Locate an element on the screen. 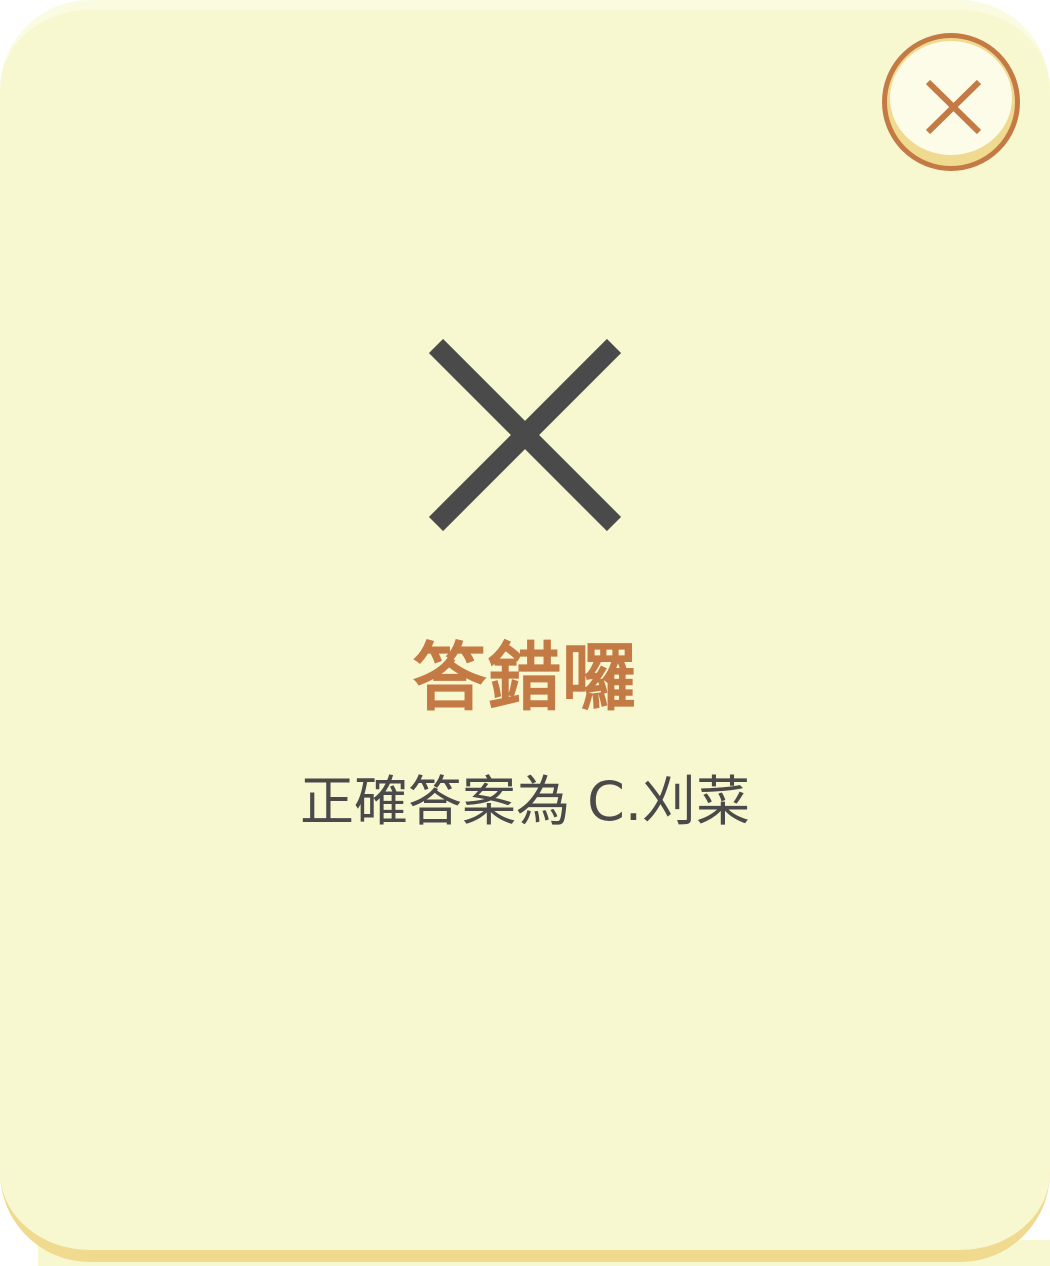 This screenshot has height=1266, width=1050. wrong-answer-x-icon is located at coordinates (525, 435).